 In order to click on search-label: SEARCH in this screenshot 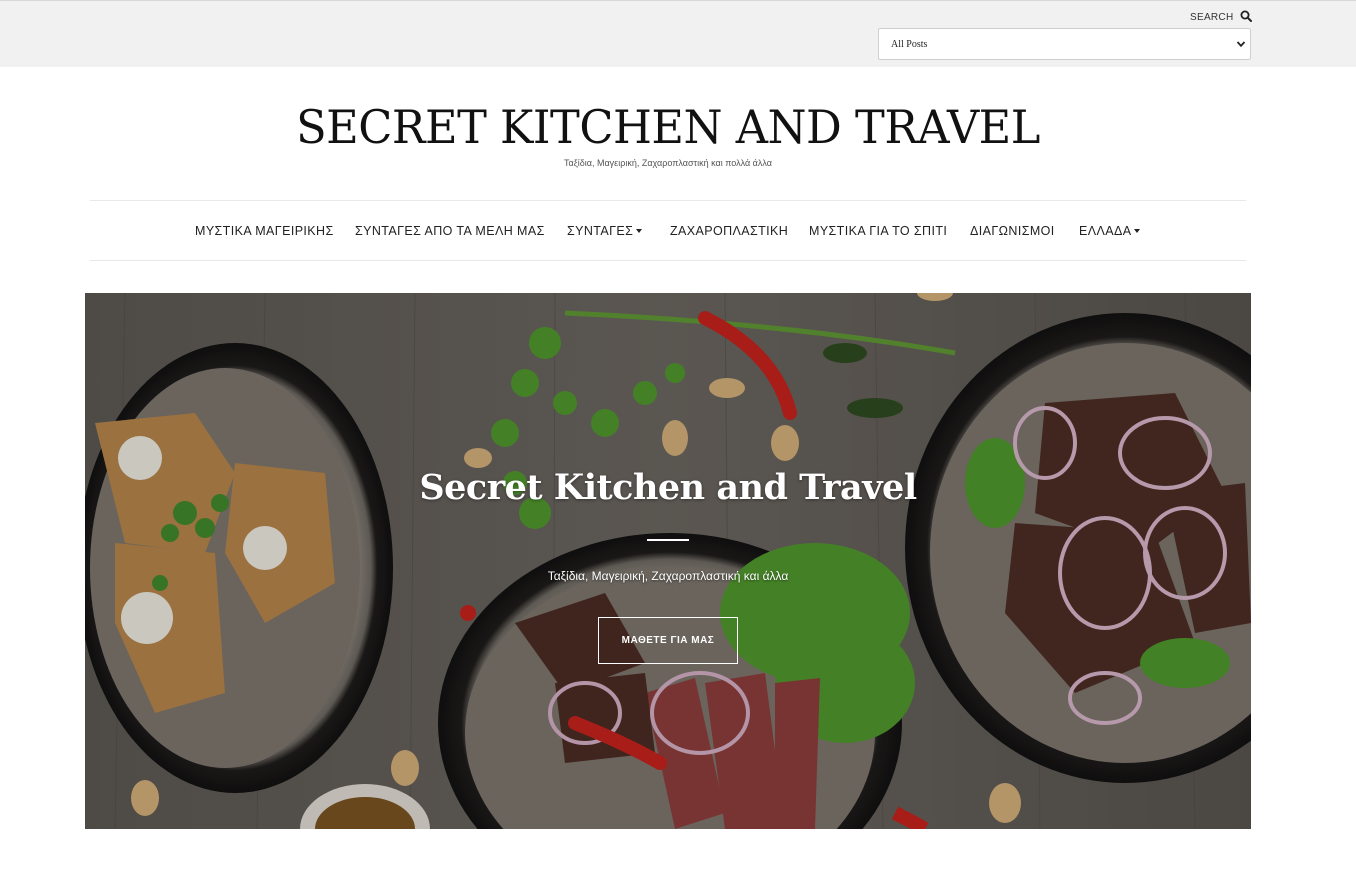, I will do `click(1211, 17)`.